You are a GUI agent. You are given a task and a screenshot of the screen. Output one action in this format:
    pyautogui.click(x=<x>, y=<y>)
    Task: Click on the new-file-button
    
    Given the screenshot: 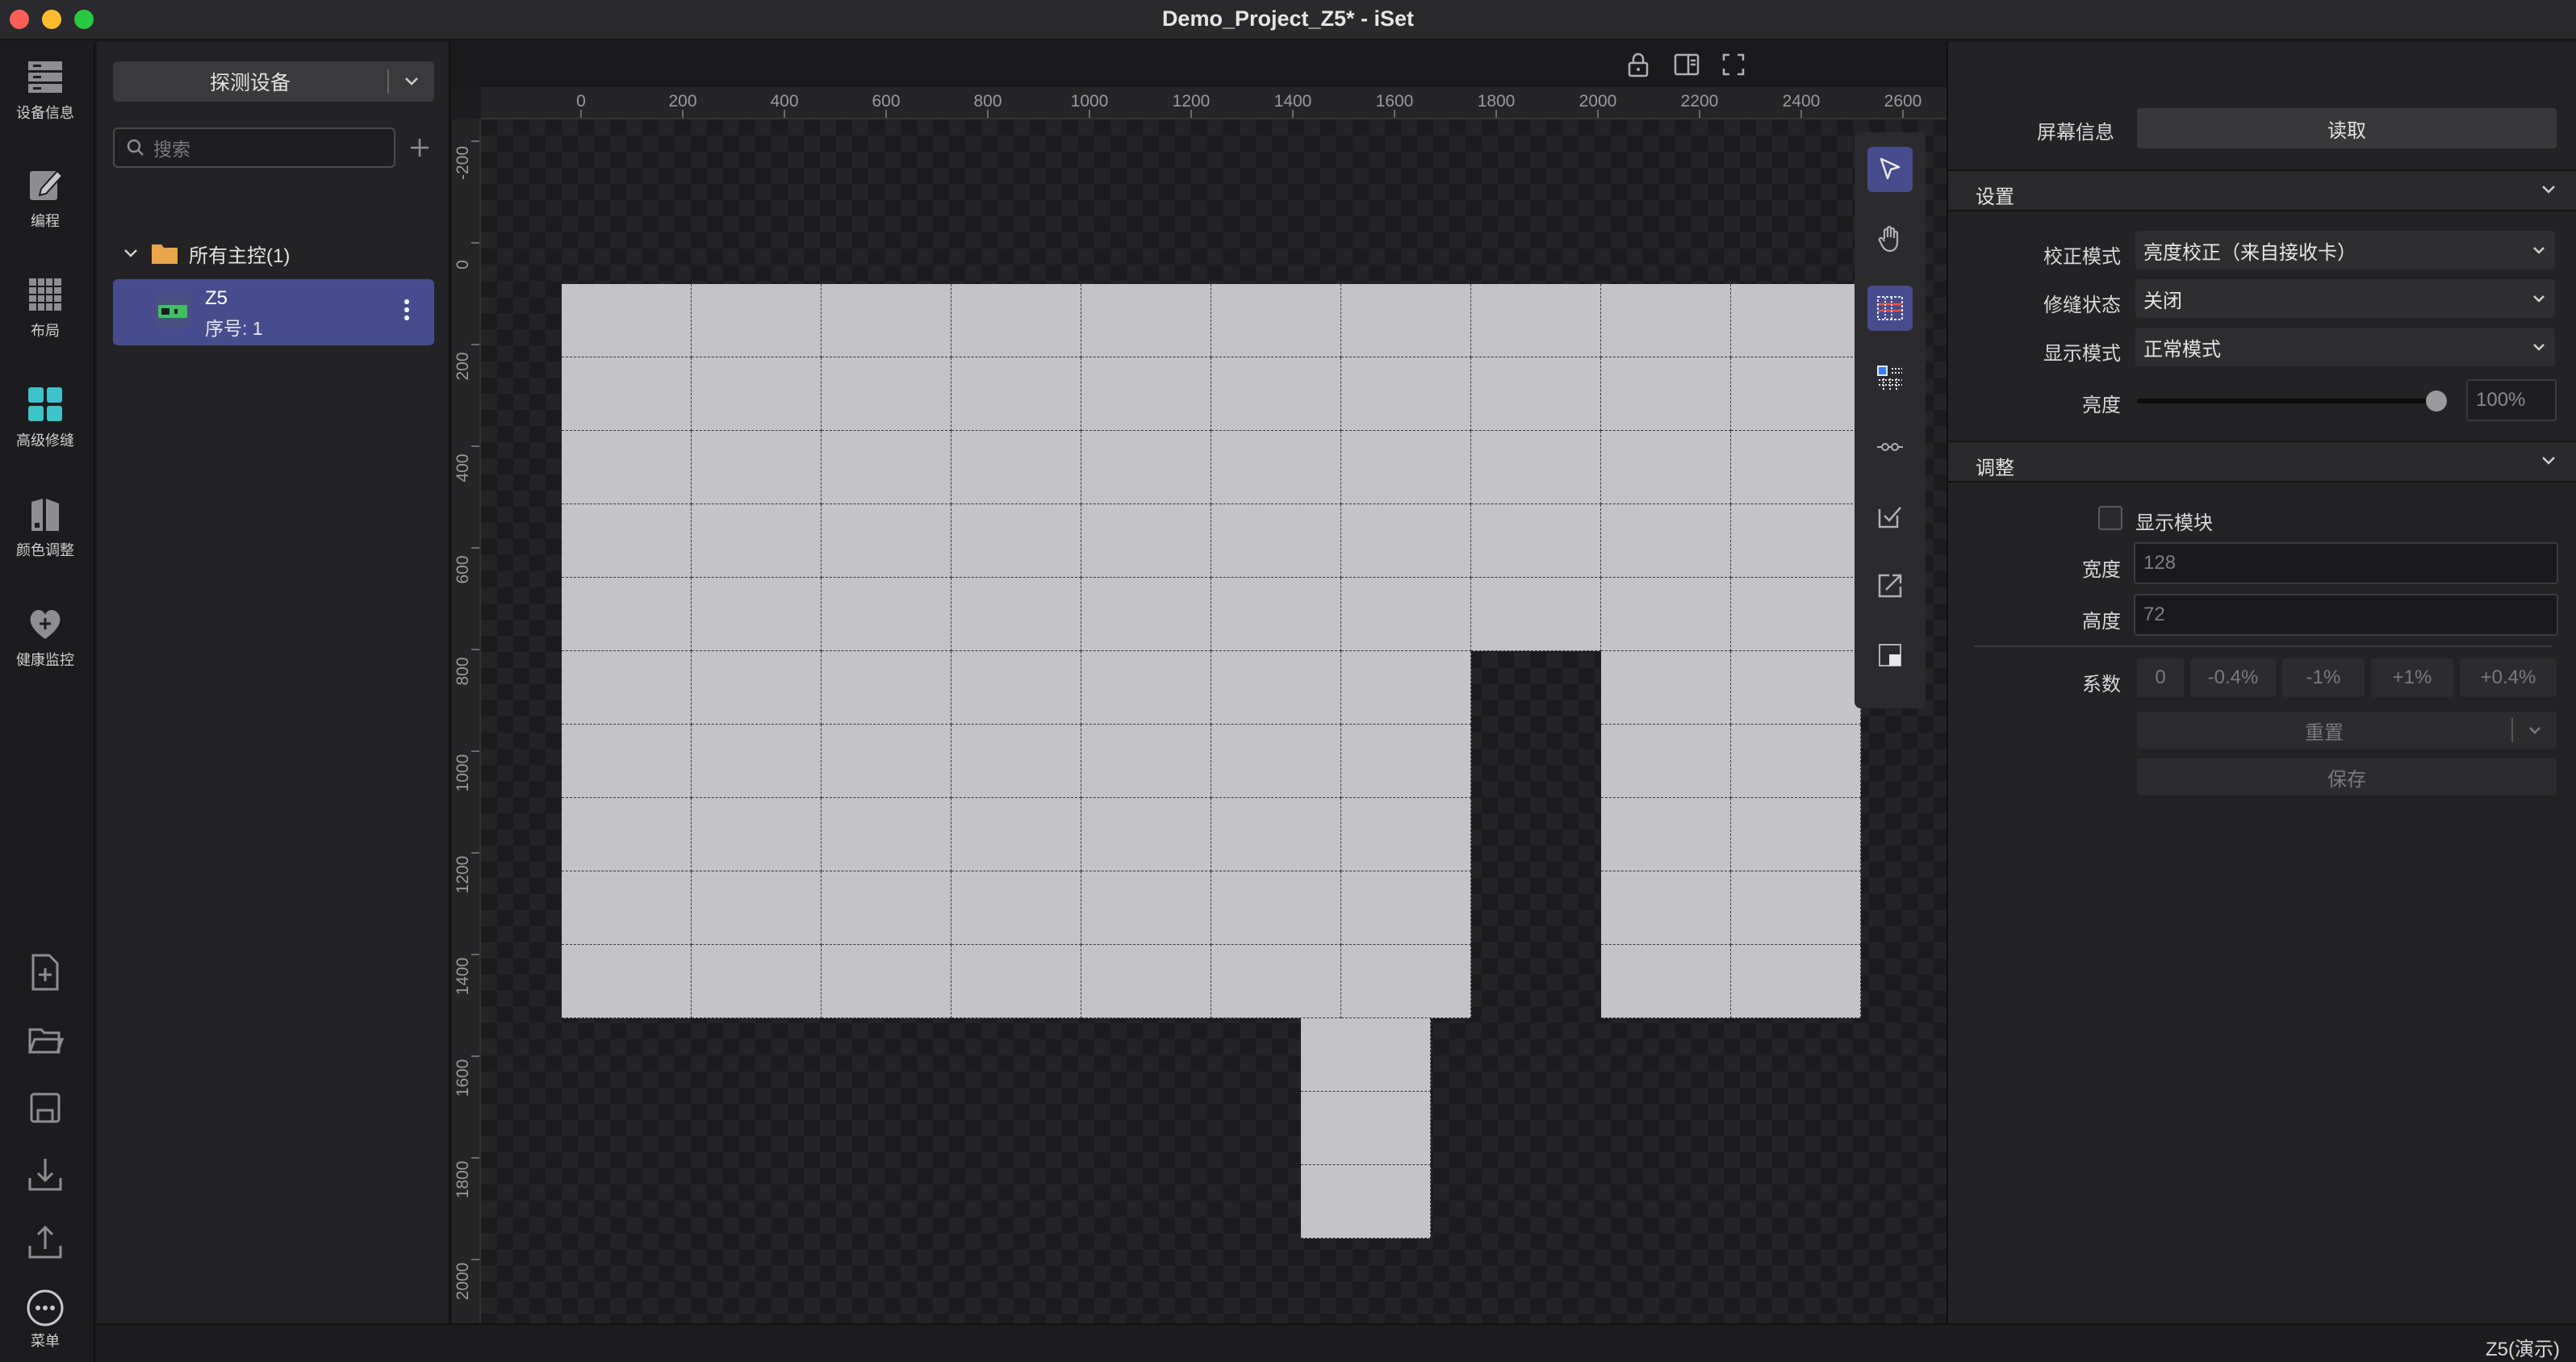 What is the action you would take?
    pyautogui.click(x=45, y=972)
    